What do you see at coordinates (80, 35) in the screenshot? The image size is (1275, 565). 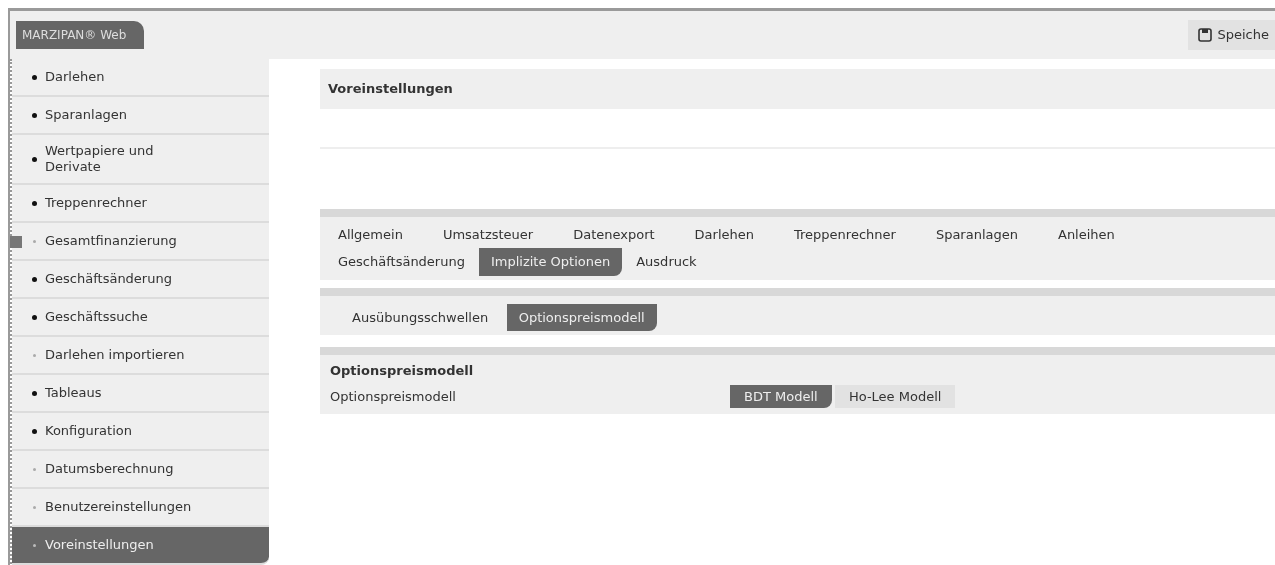 I see `logo: MARZIPAN® Web` at bounding box center [80, 35].